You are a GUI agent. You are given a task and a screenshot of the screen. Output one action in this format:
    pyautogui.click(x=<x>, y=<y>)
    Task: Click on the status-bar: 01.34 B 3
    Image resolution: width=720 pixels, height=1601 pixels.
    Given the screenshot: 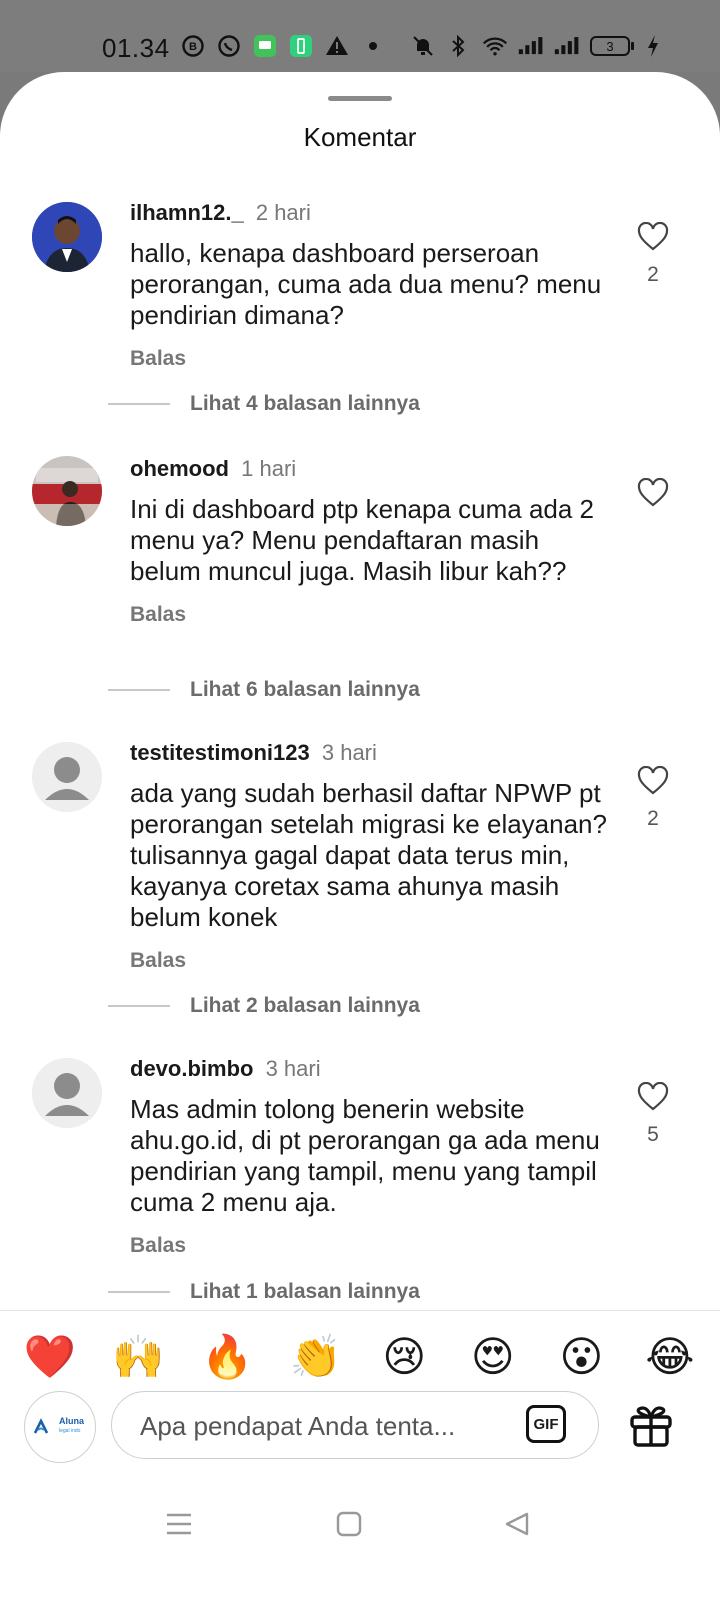 What is the action you would take?
    pyautogui.click(x=360, y=36)
    